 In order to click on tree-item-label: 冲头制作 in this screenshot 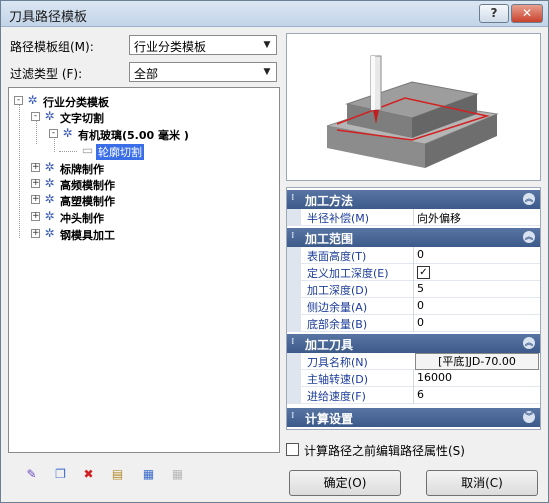, I will do `click(82, 218)`.